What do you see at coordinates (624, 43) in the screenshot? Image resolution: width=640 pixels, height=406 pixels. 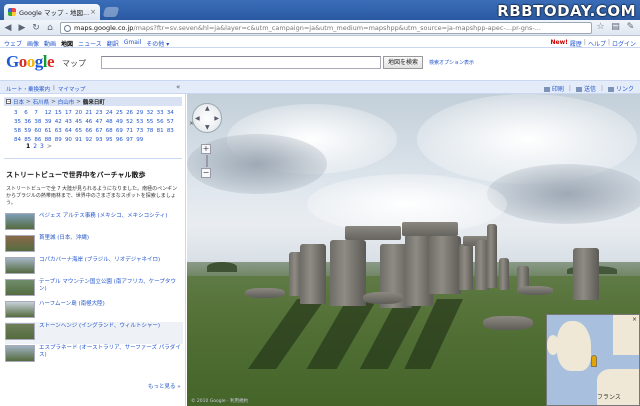 I see `login-link: ログイン` at bounding box center [624, 43].